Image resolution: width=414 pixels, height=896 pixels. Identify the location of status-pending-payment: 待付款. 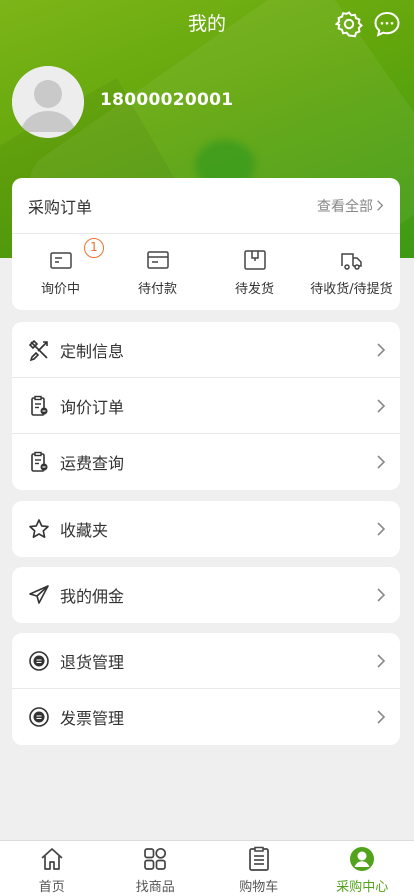
(157, 272).